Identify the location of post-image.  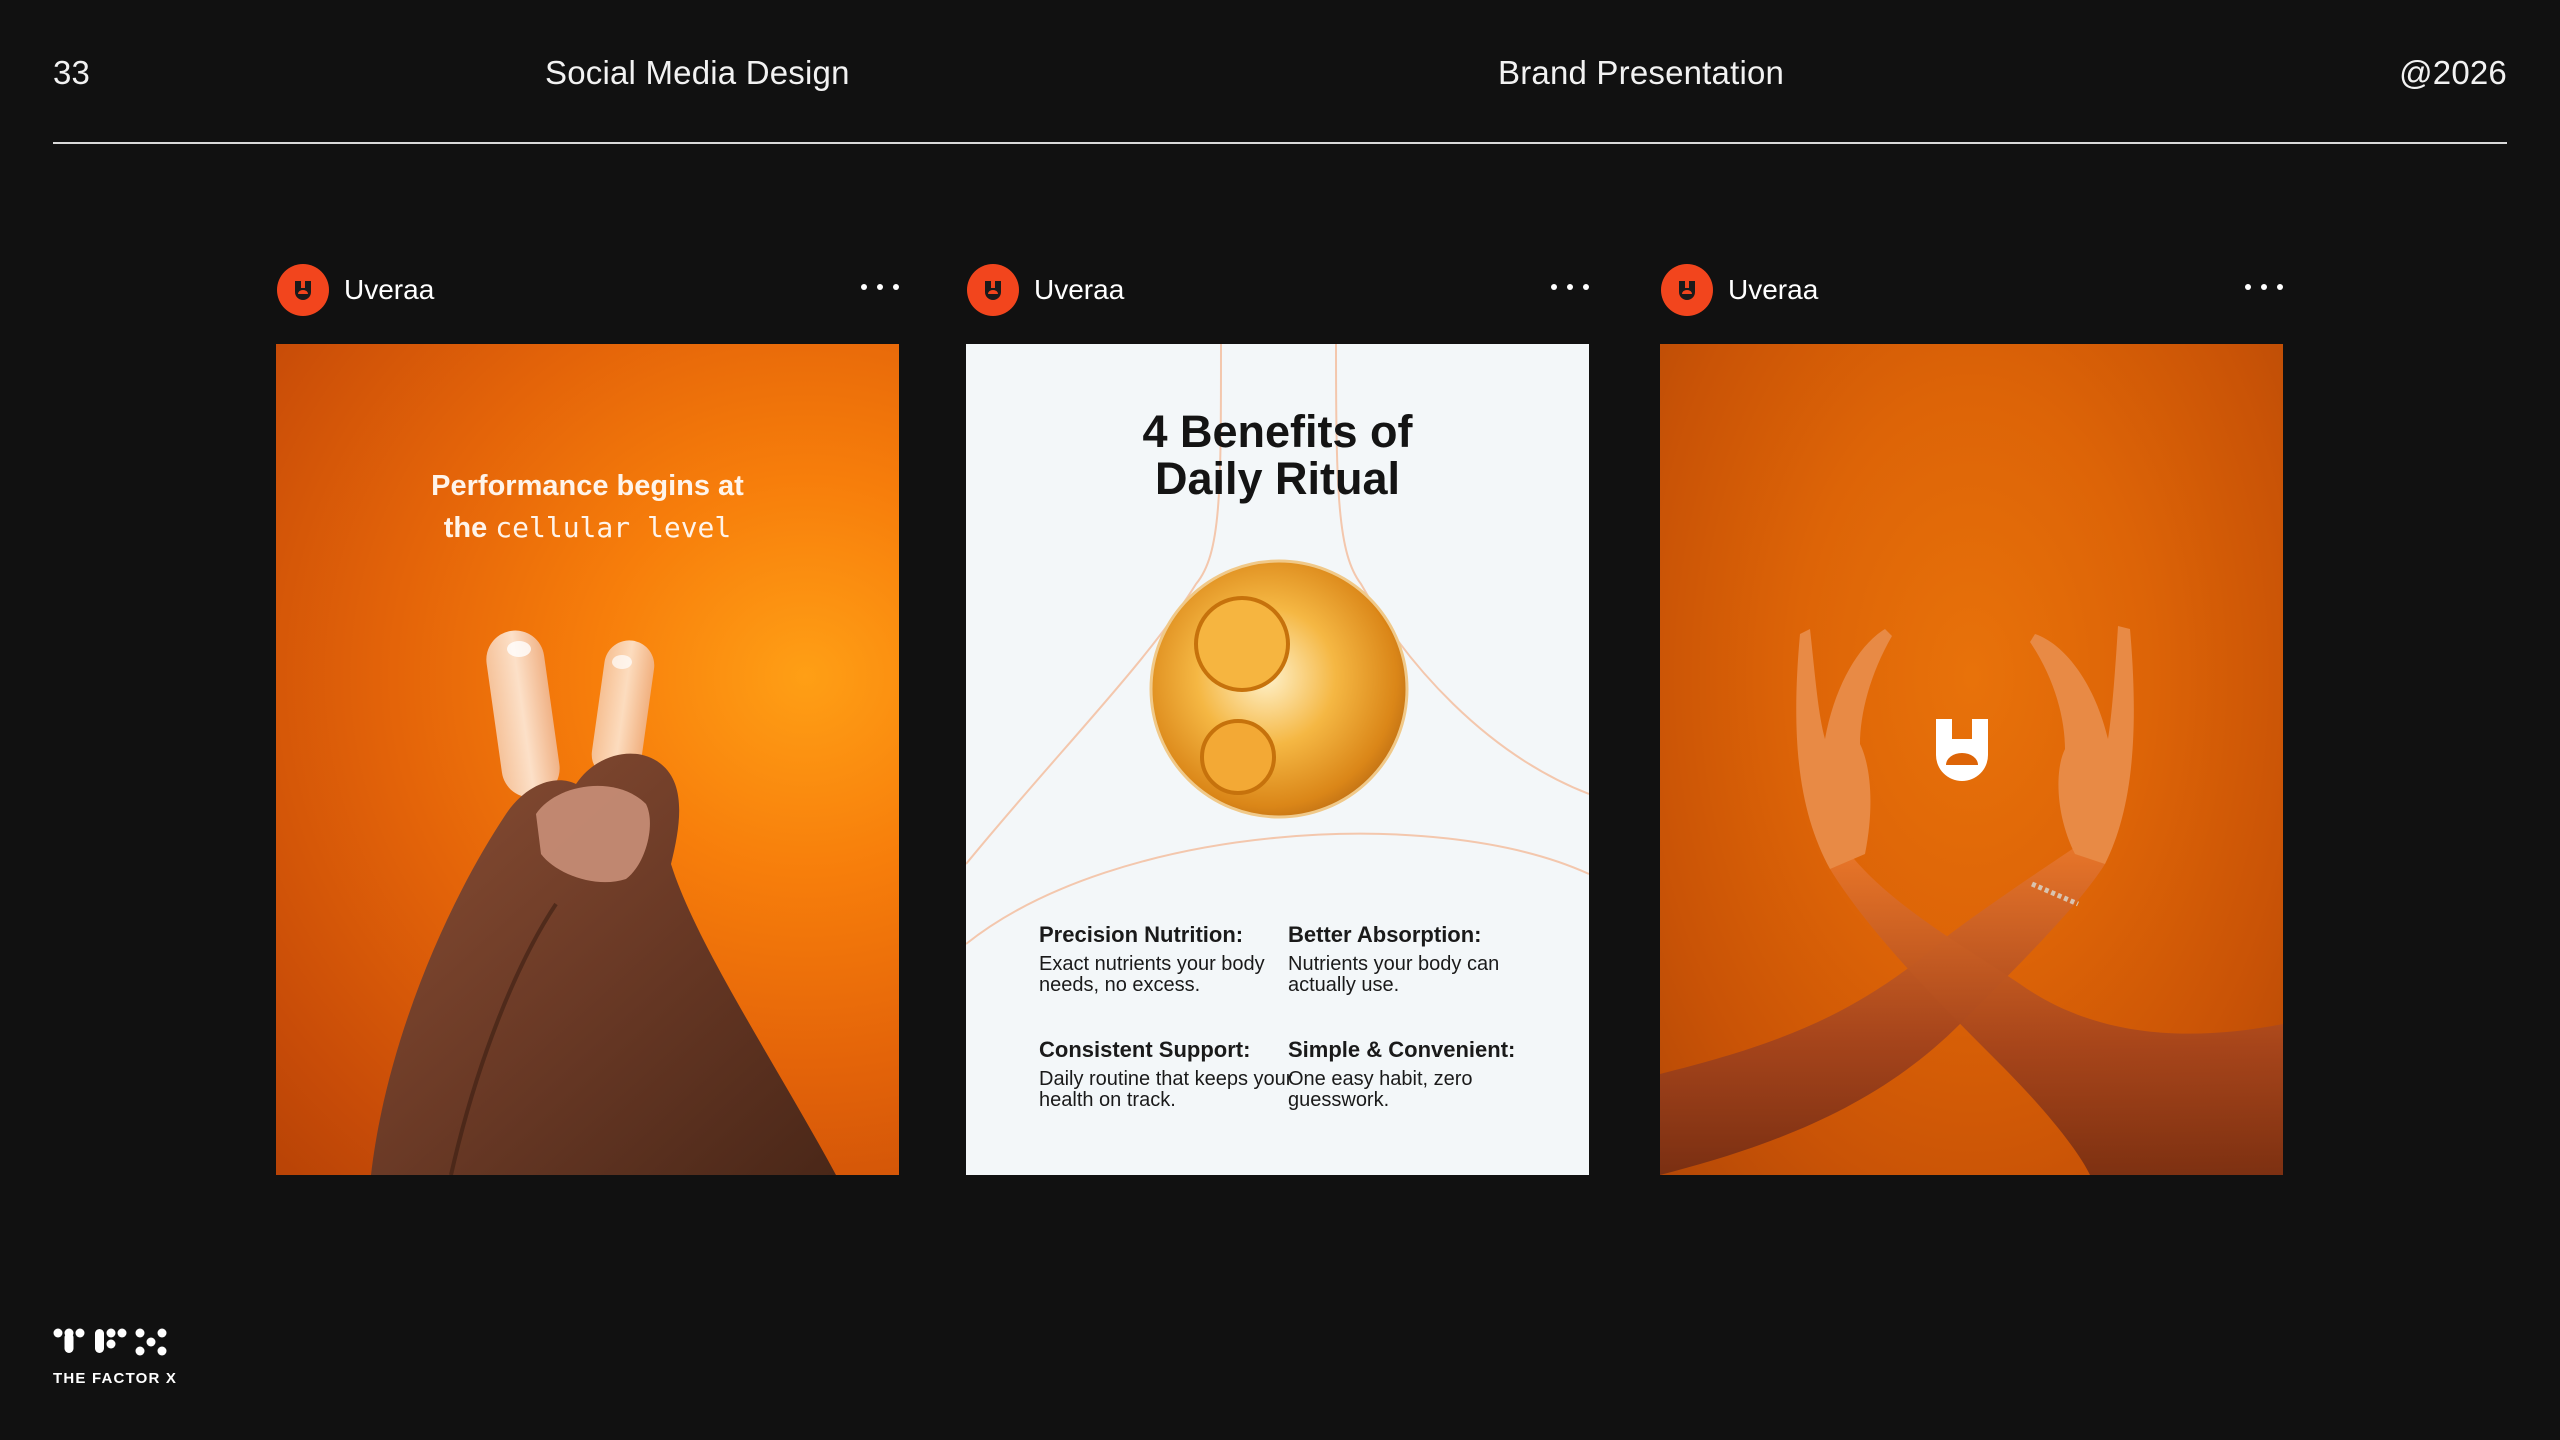
(1971, 759).